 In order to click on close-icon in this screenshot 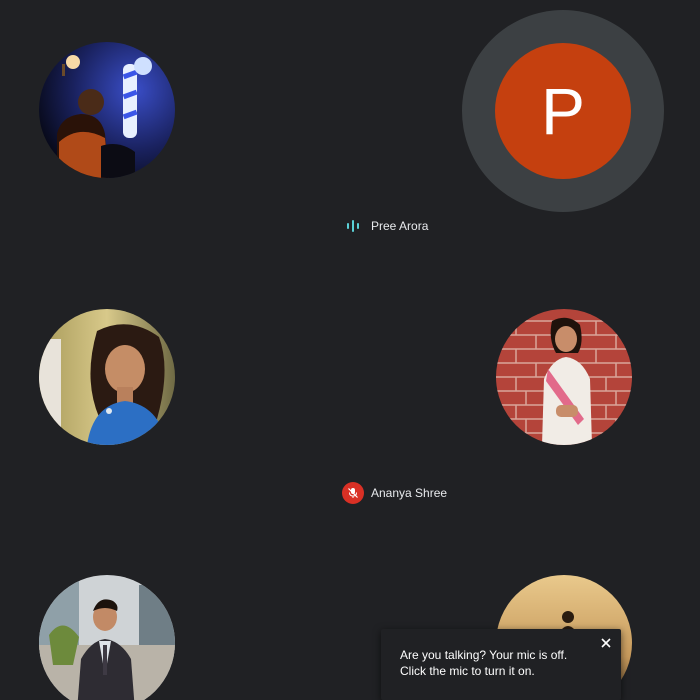, I will do `click(606, 643)`.